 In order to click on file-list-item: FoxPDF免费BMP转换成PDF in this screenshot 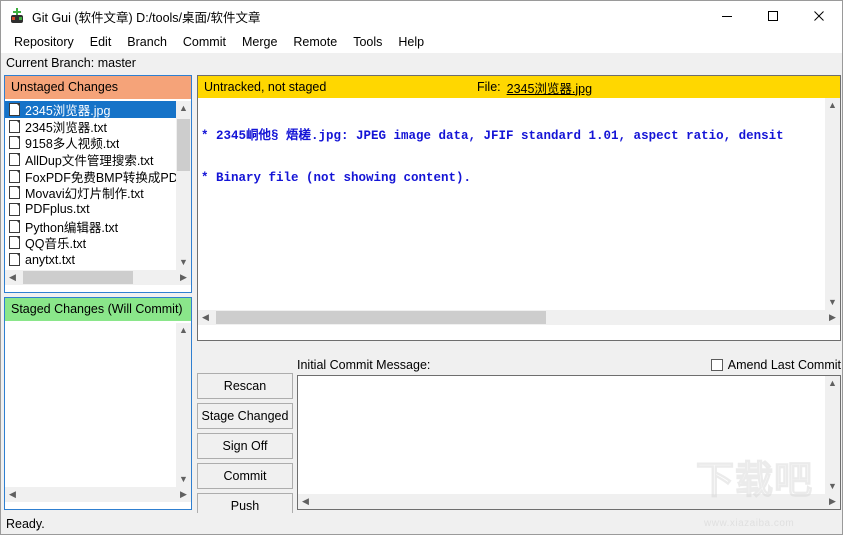, I will do `click(90, 176)`.